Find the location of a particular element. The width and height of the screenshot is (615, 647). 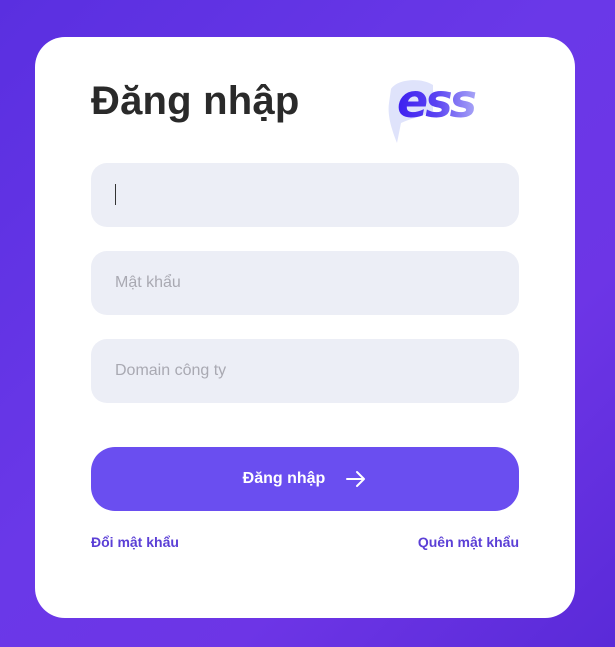

login-button-label: Đăng nhập is located at coordinates (284, 478).